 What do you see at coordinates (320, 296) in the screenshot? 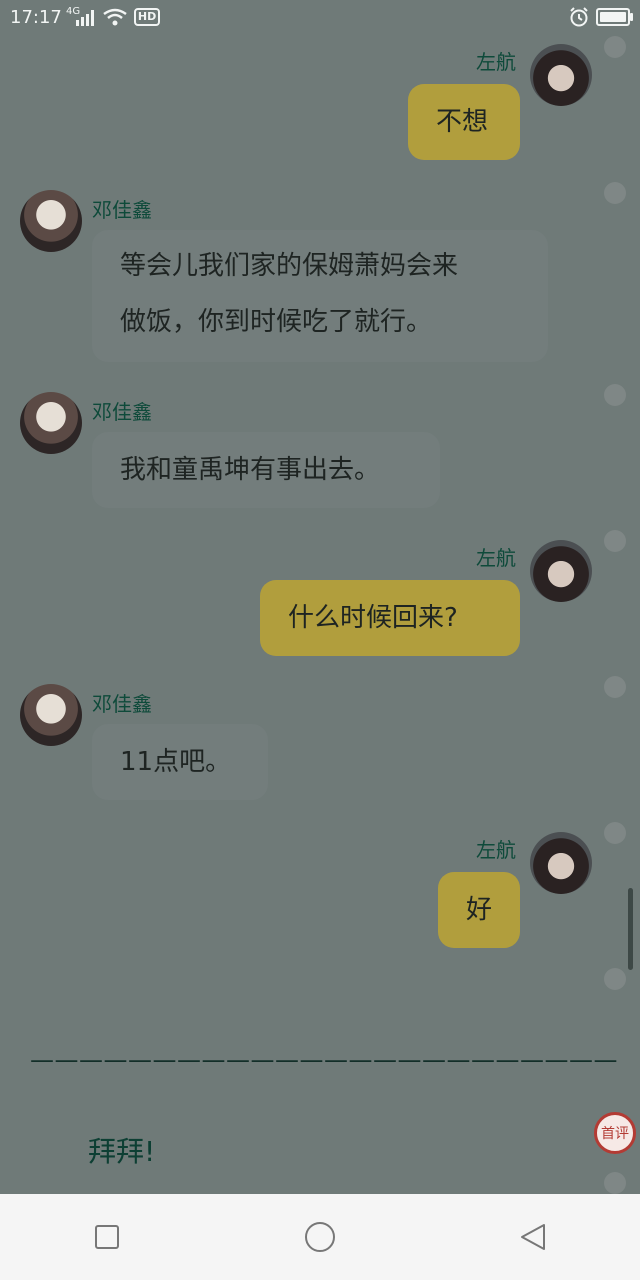
I see `message-bubble: 等会儿我们家的保姆萧妈会来 做饭，你到时候吃了就行。` at bounding box center [320, 296].